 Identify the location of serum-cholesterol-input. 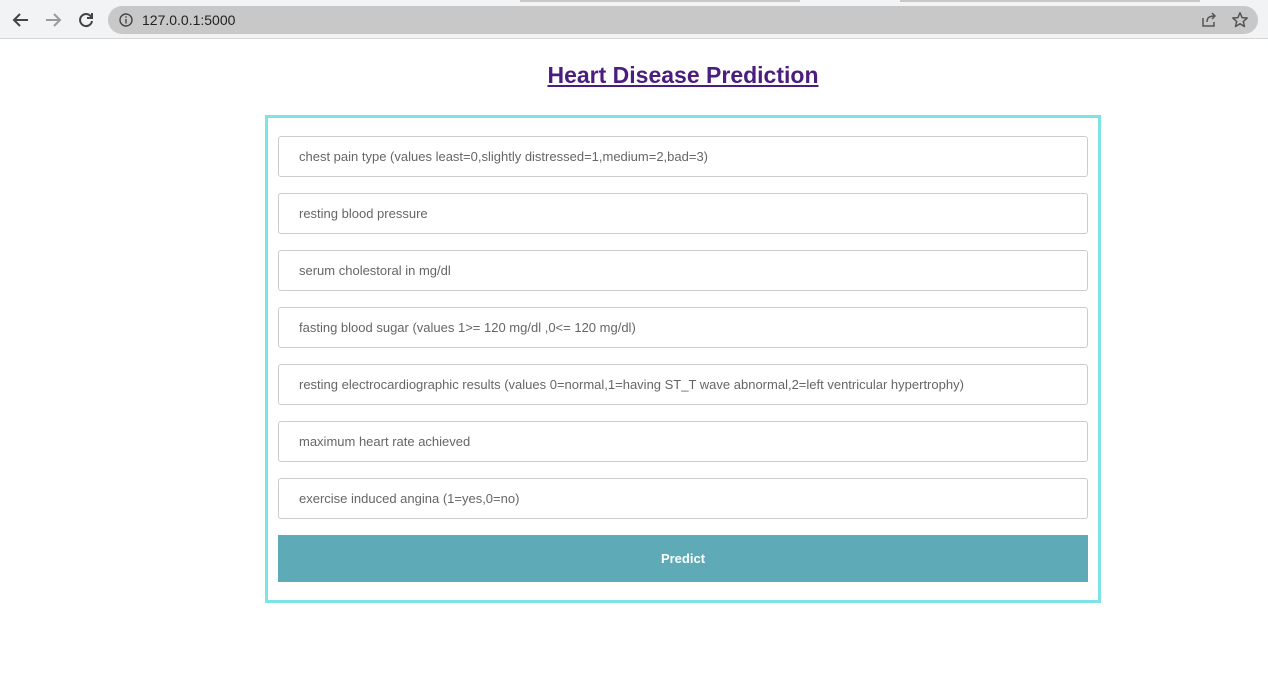
(683, 270).